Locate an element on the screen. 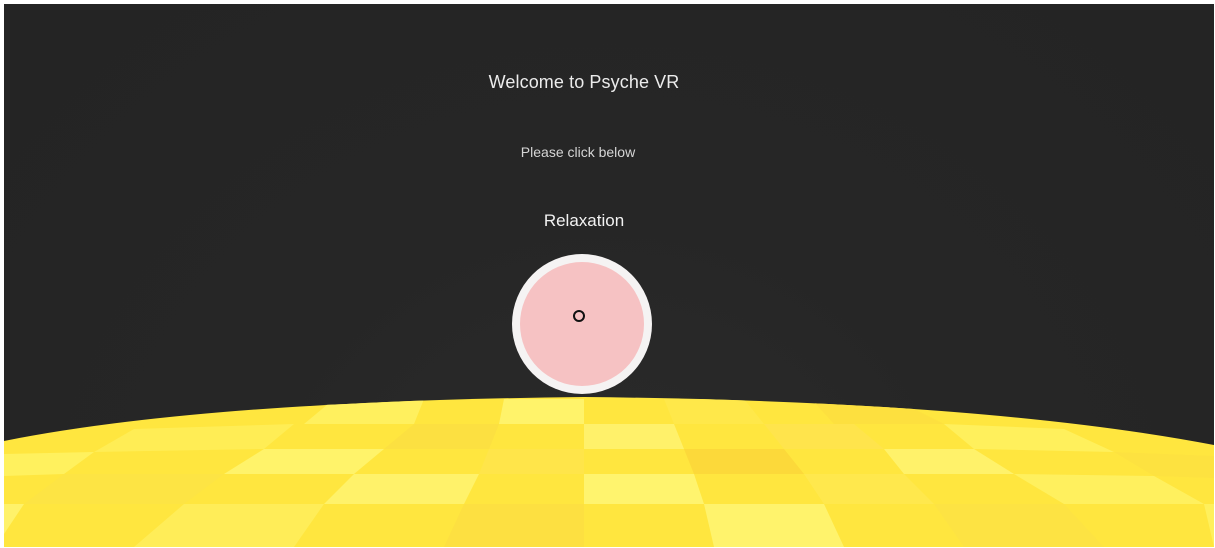 This screenshot has height=548, width=1215. relaxation-button is located at coordinates (582, 324).